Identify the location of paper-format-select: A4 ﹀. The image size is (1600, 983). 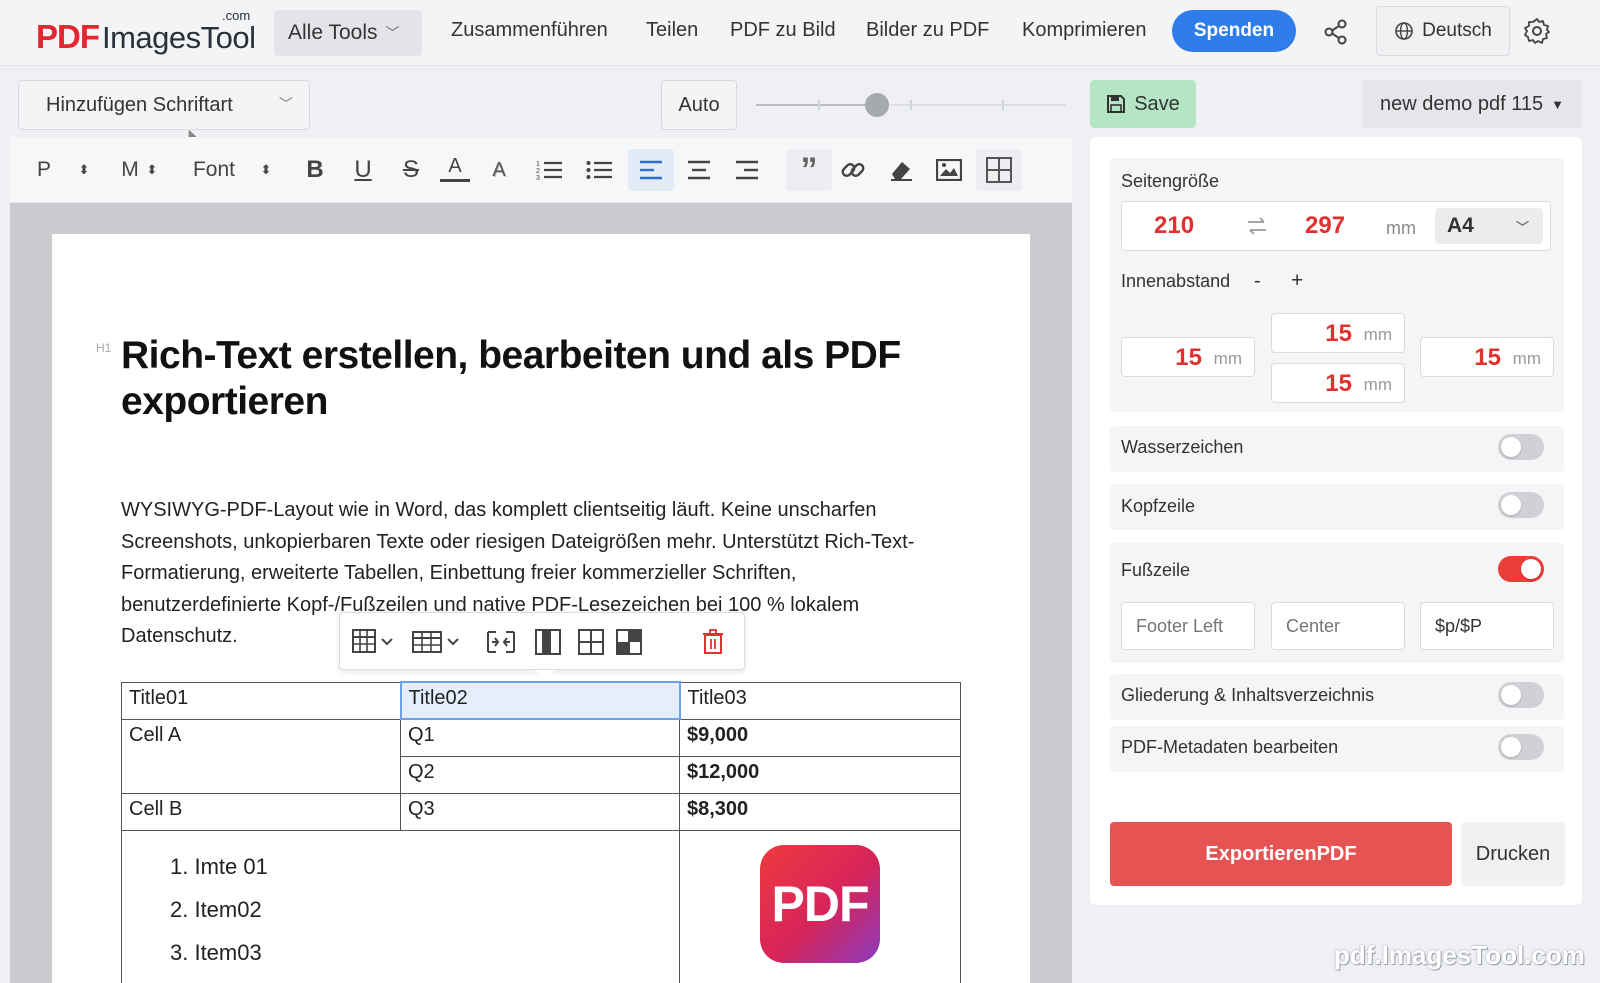
(1489, 226).